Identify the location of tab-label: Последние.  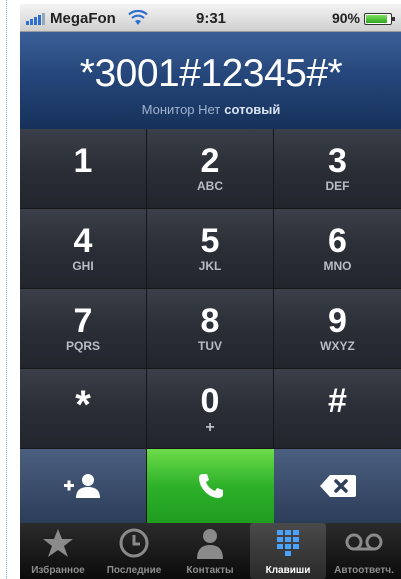
(134, 570).